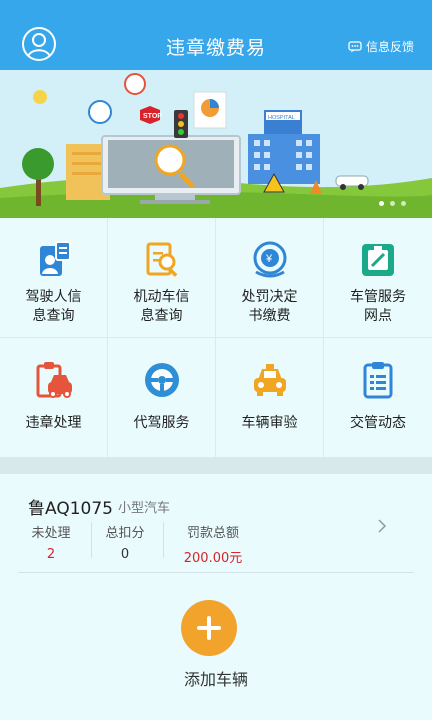 This screenshot has height=720, width=432. I want to click on traffic-news-button: 交管动态, so click(378, 398).